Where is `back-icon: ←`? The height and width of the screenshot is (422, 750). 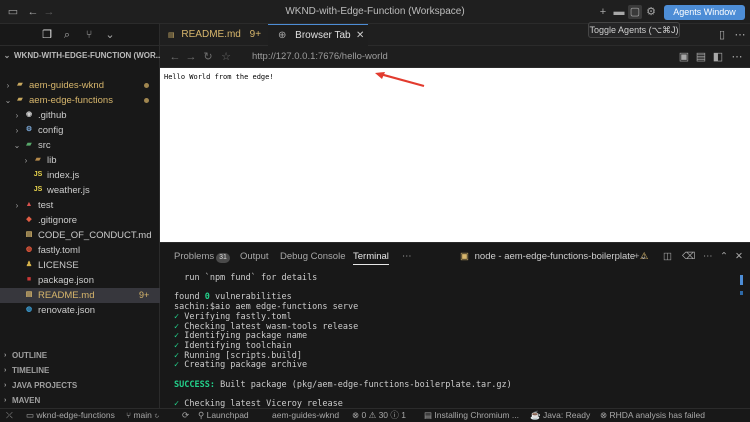
back-icon: ← is located at coordinates (175, 57).